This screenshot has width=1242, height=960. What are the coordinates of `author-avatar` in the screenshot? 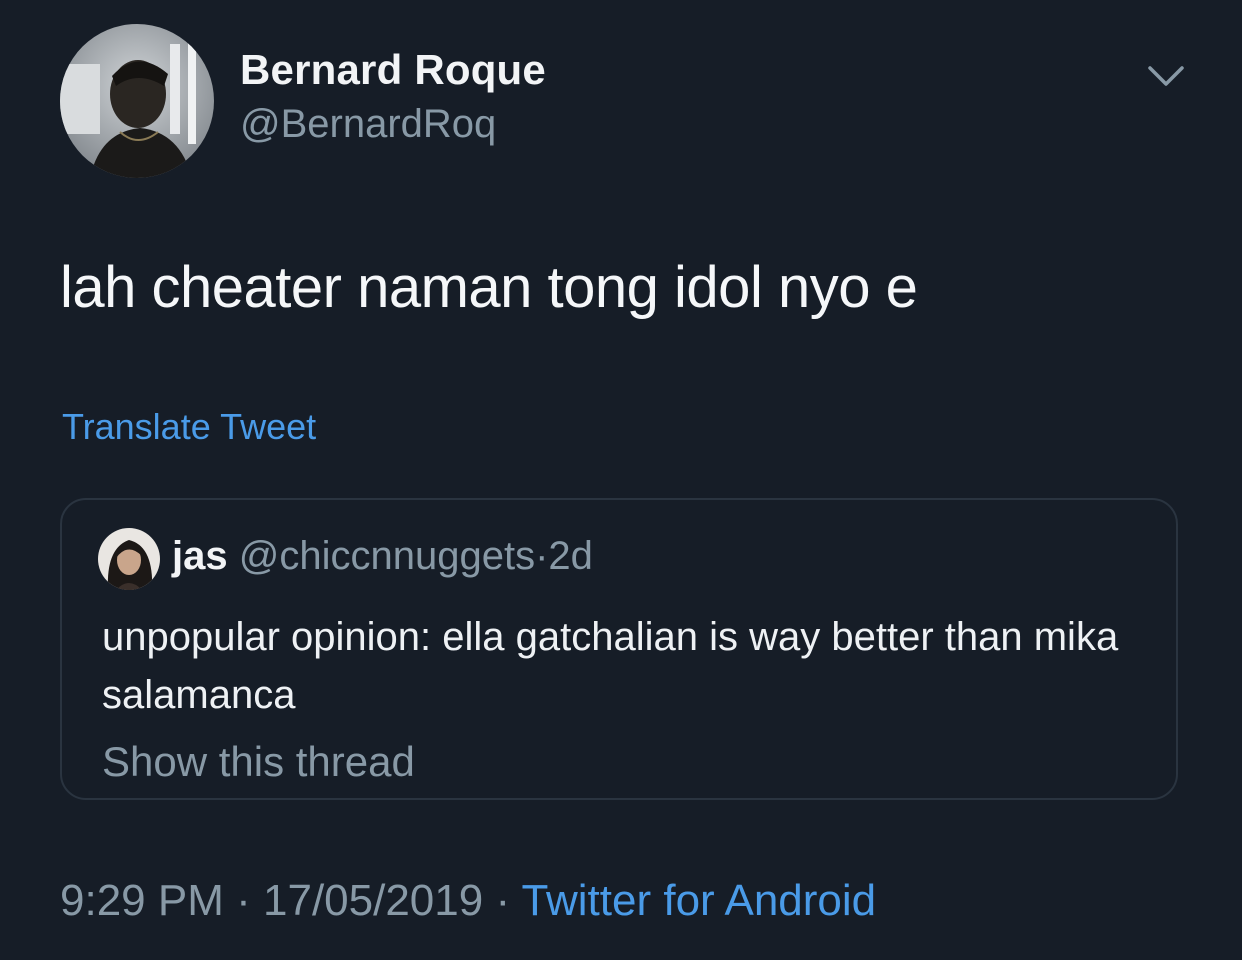 It's located at (137, 101).